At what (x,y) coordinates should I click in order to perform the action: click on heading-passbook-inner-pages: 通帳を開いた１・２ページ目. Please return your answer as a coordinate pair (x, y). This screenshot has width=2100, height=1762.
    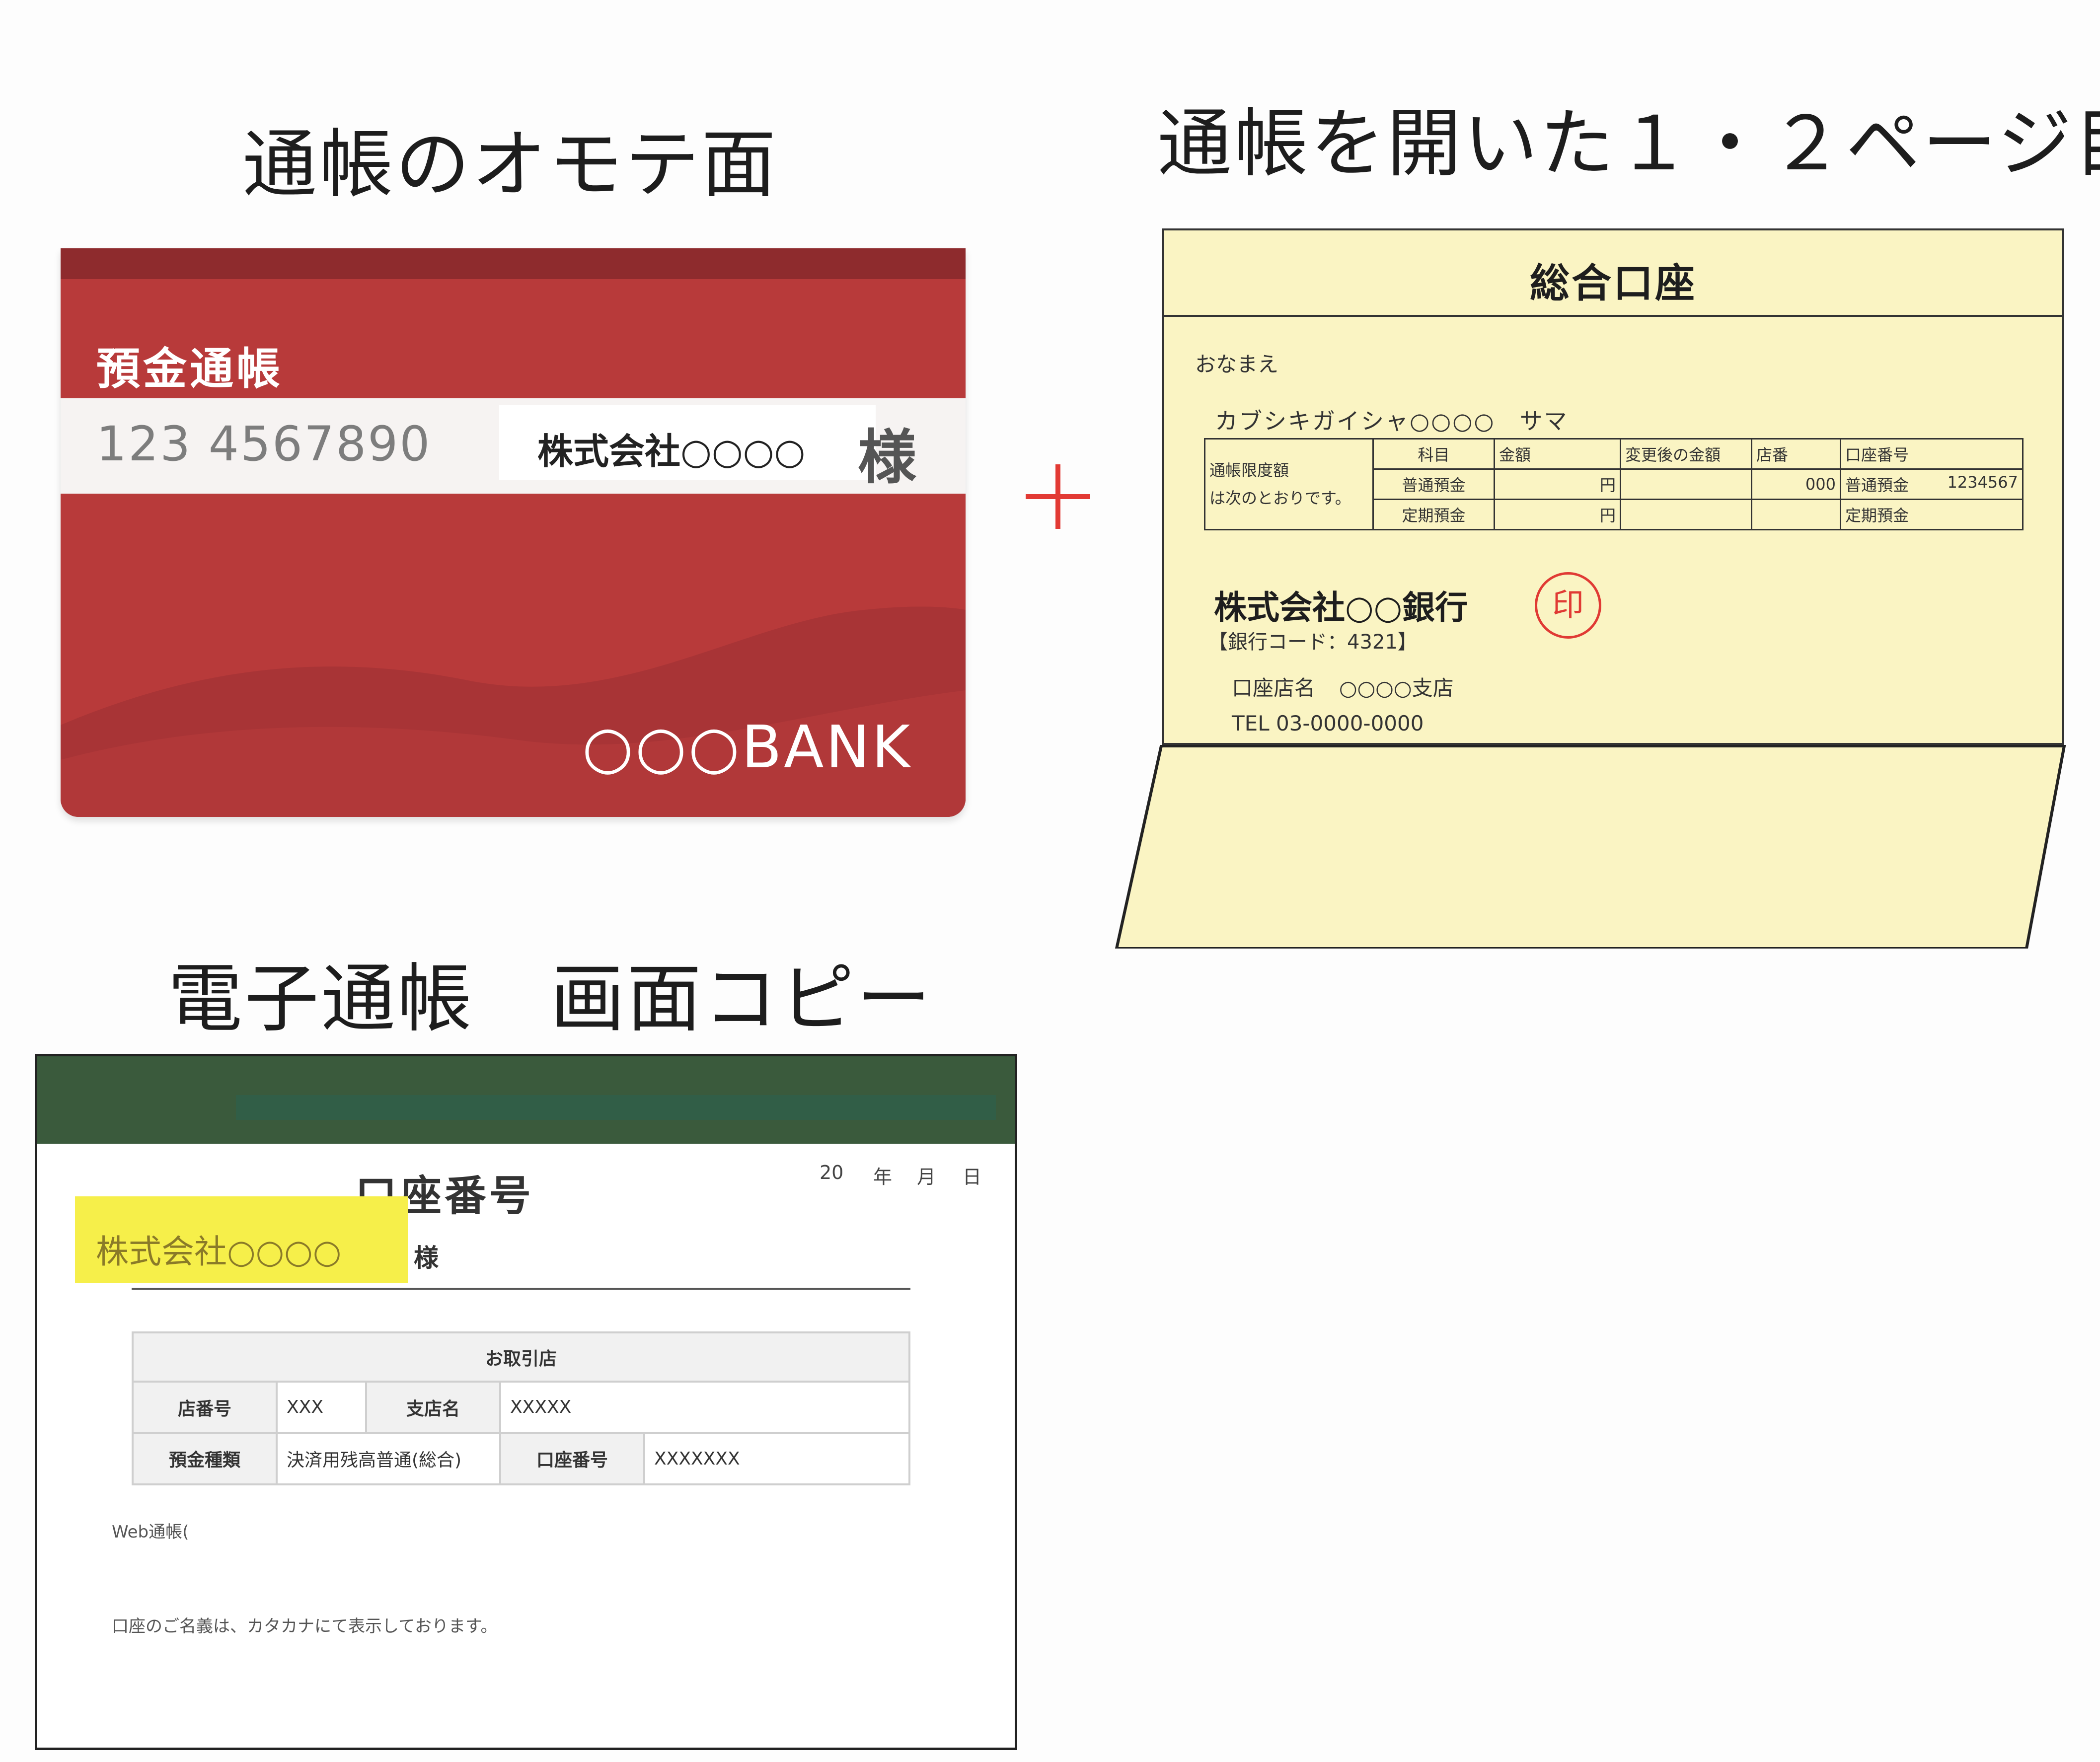
    Looking at the image, I should click on (1628, 144).